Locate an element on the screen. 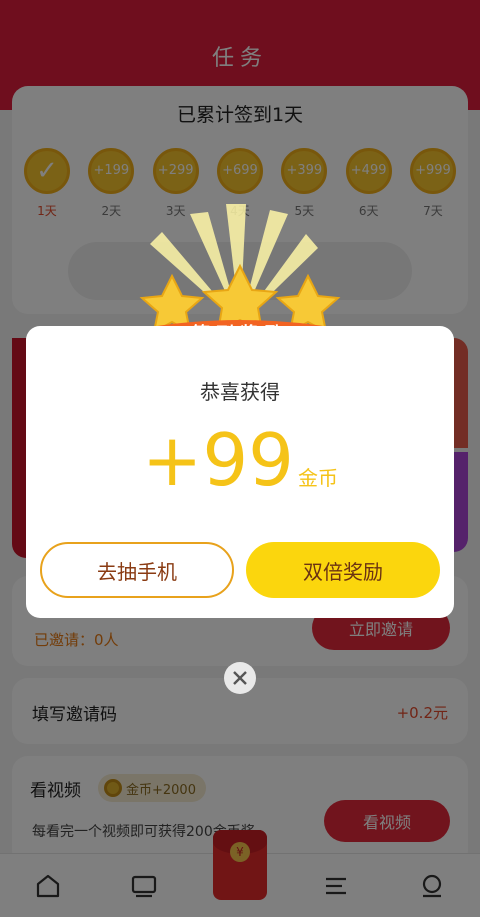  reward-amount-row: +99 金币 is located at coordinates (240, 460).